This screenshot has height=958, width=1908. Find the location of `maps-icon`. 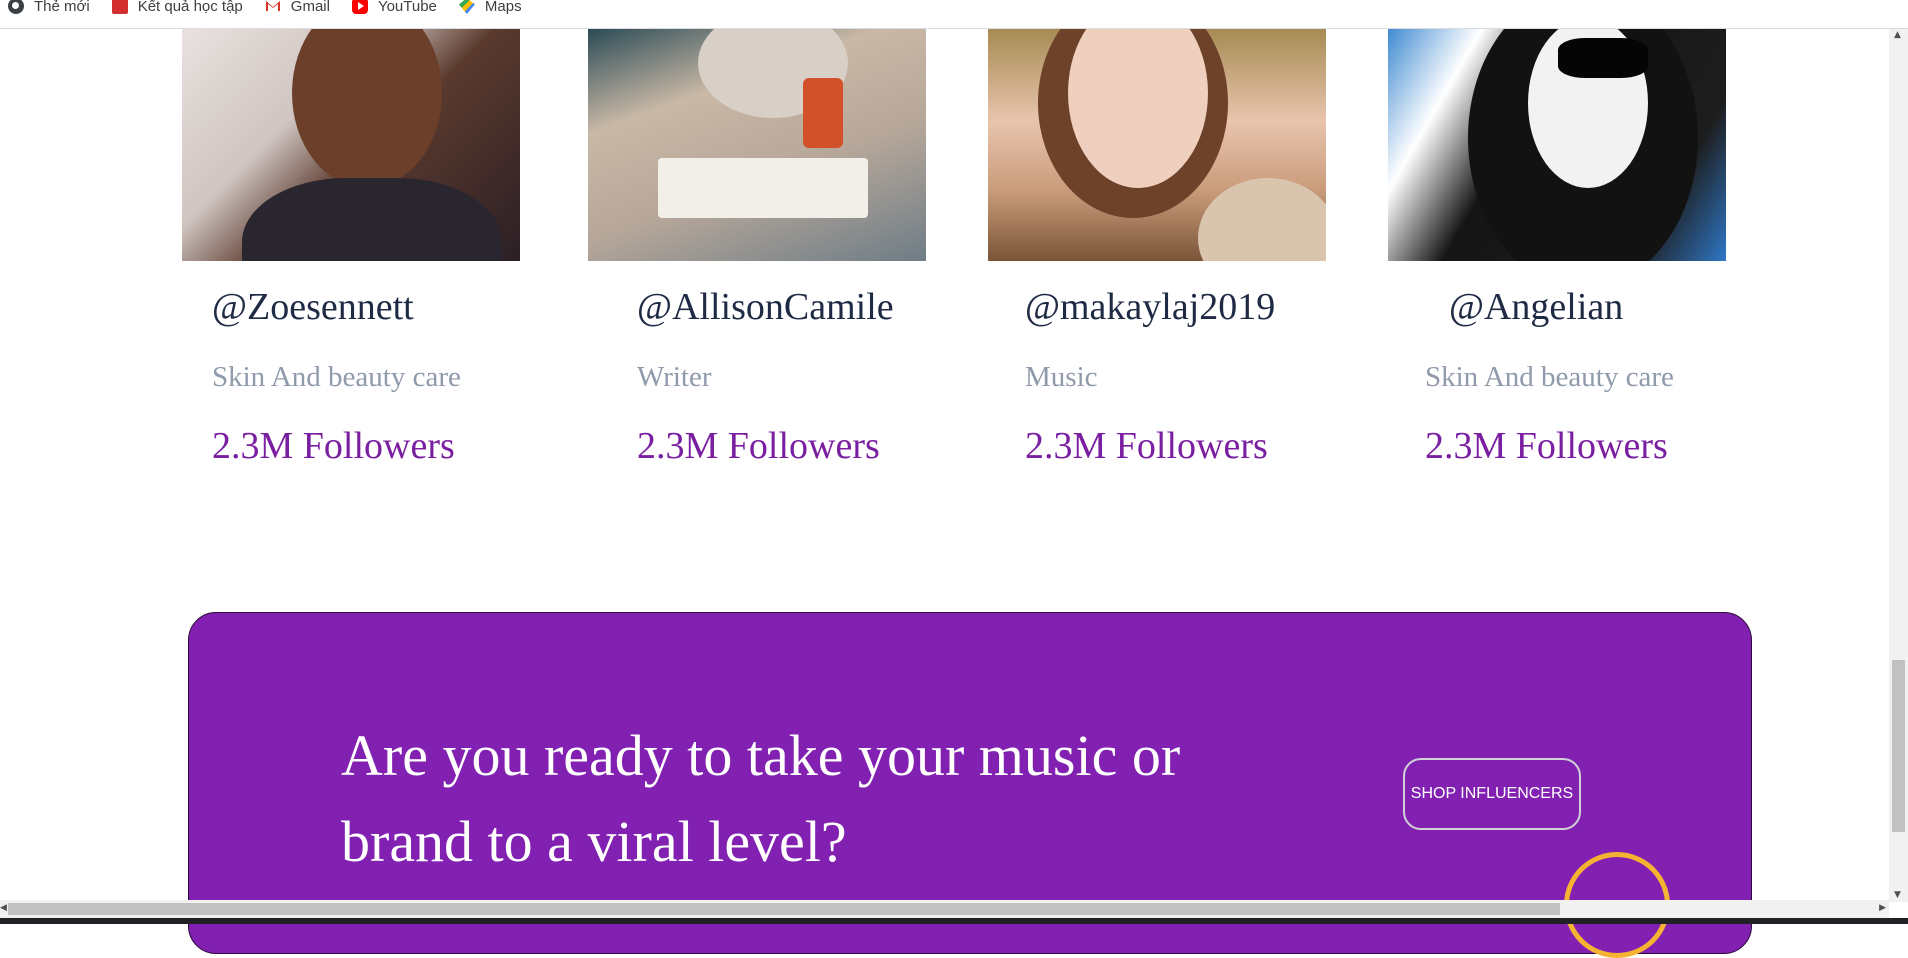

maps-icon is located at coordinates (466, 7).